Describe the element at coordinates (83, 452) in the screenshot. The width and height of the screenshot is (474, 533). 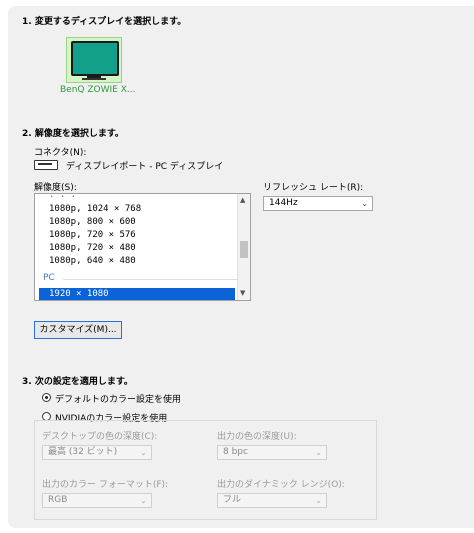
I see `desktop-depth-value: 最高 (32 ビット)` at that location.